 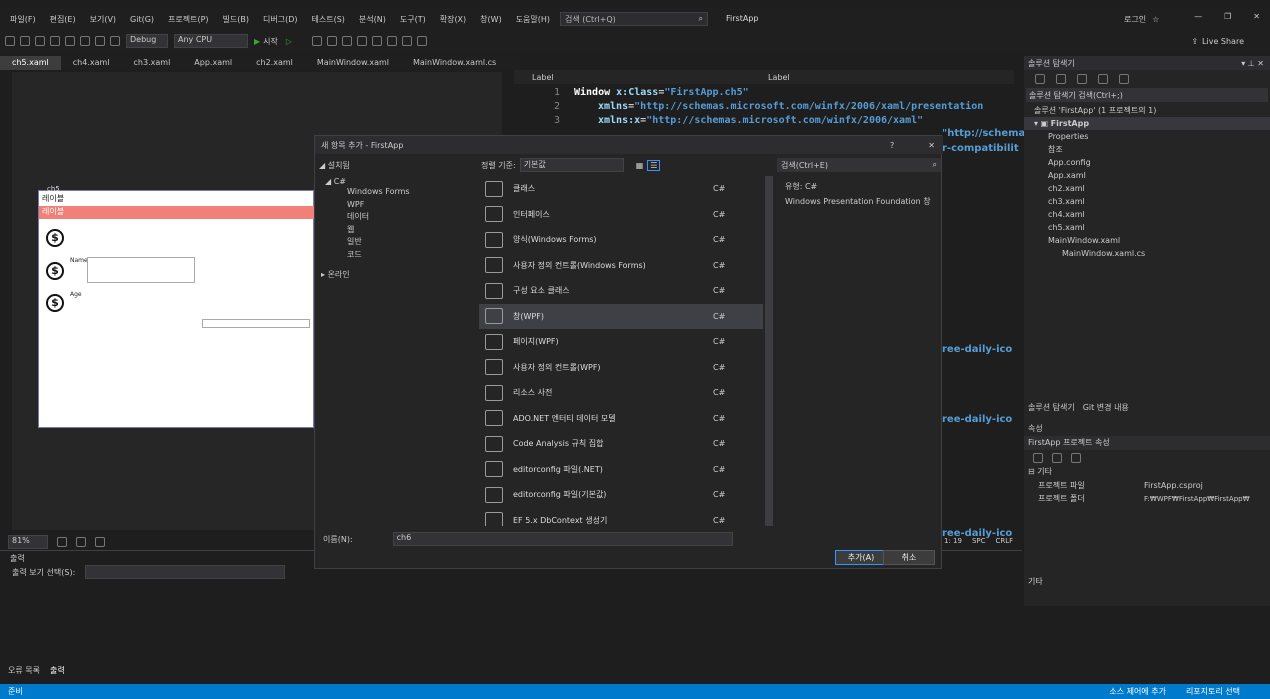 What do you see at coordinates (1038, 458) in the screenshot?
I see `categorized-icon` at bounding box center [1038, 458].